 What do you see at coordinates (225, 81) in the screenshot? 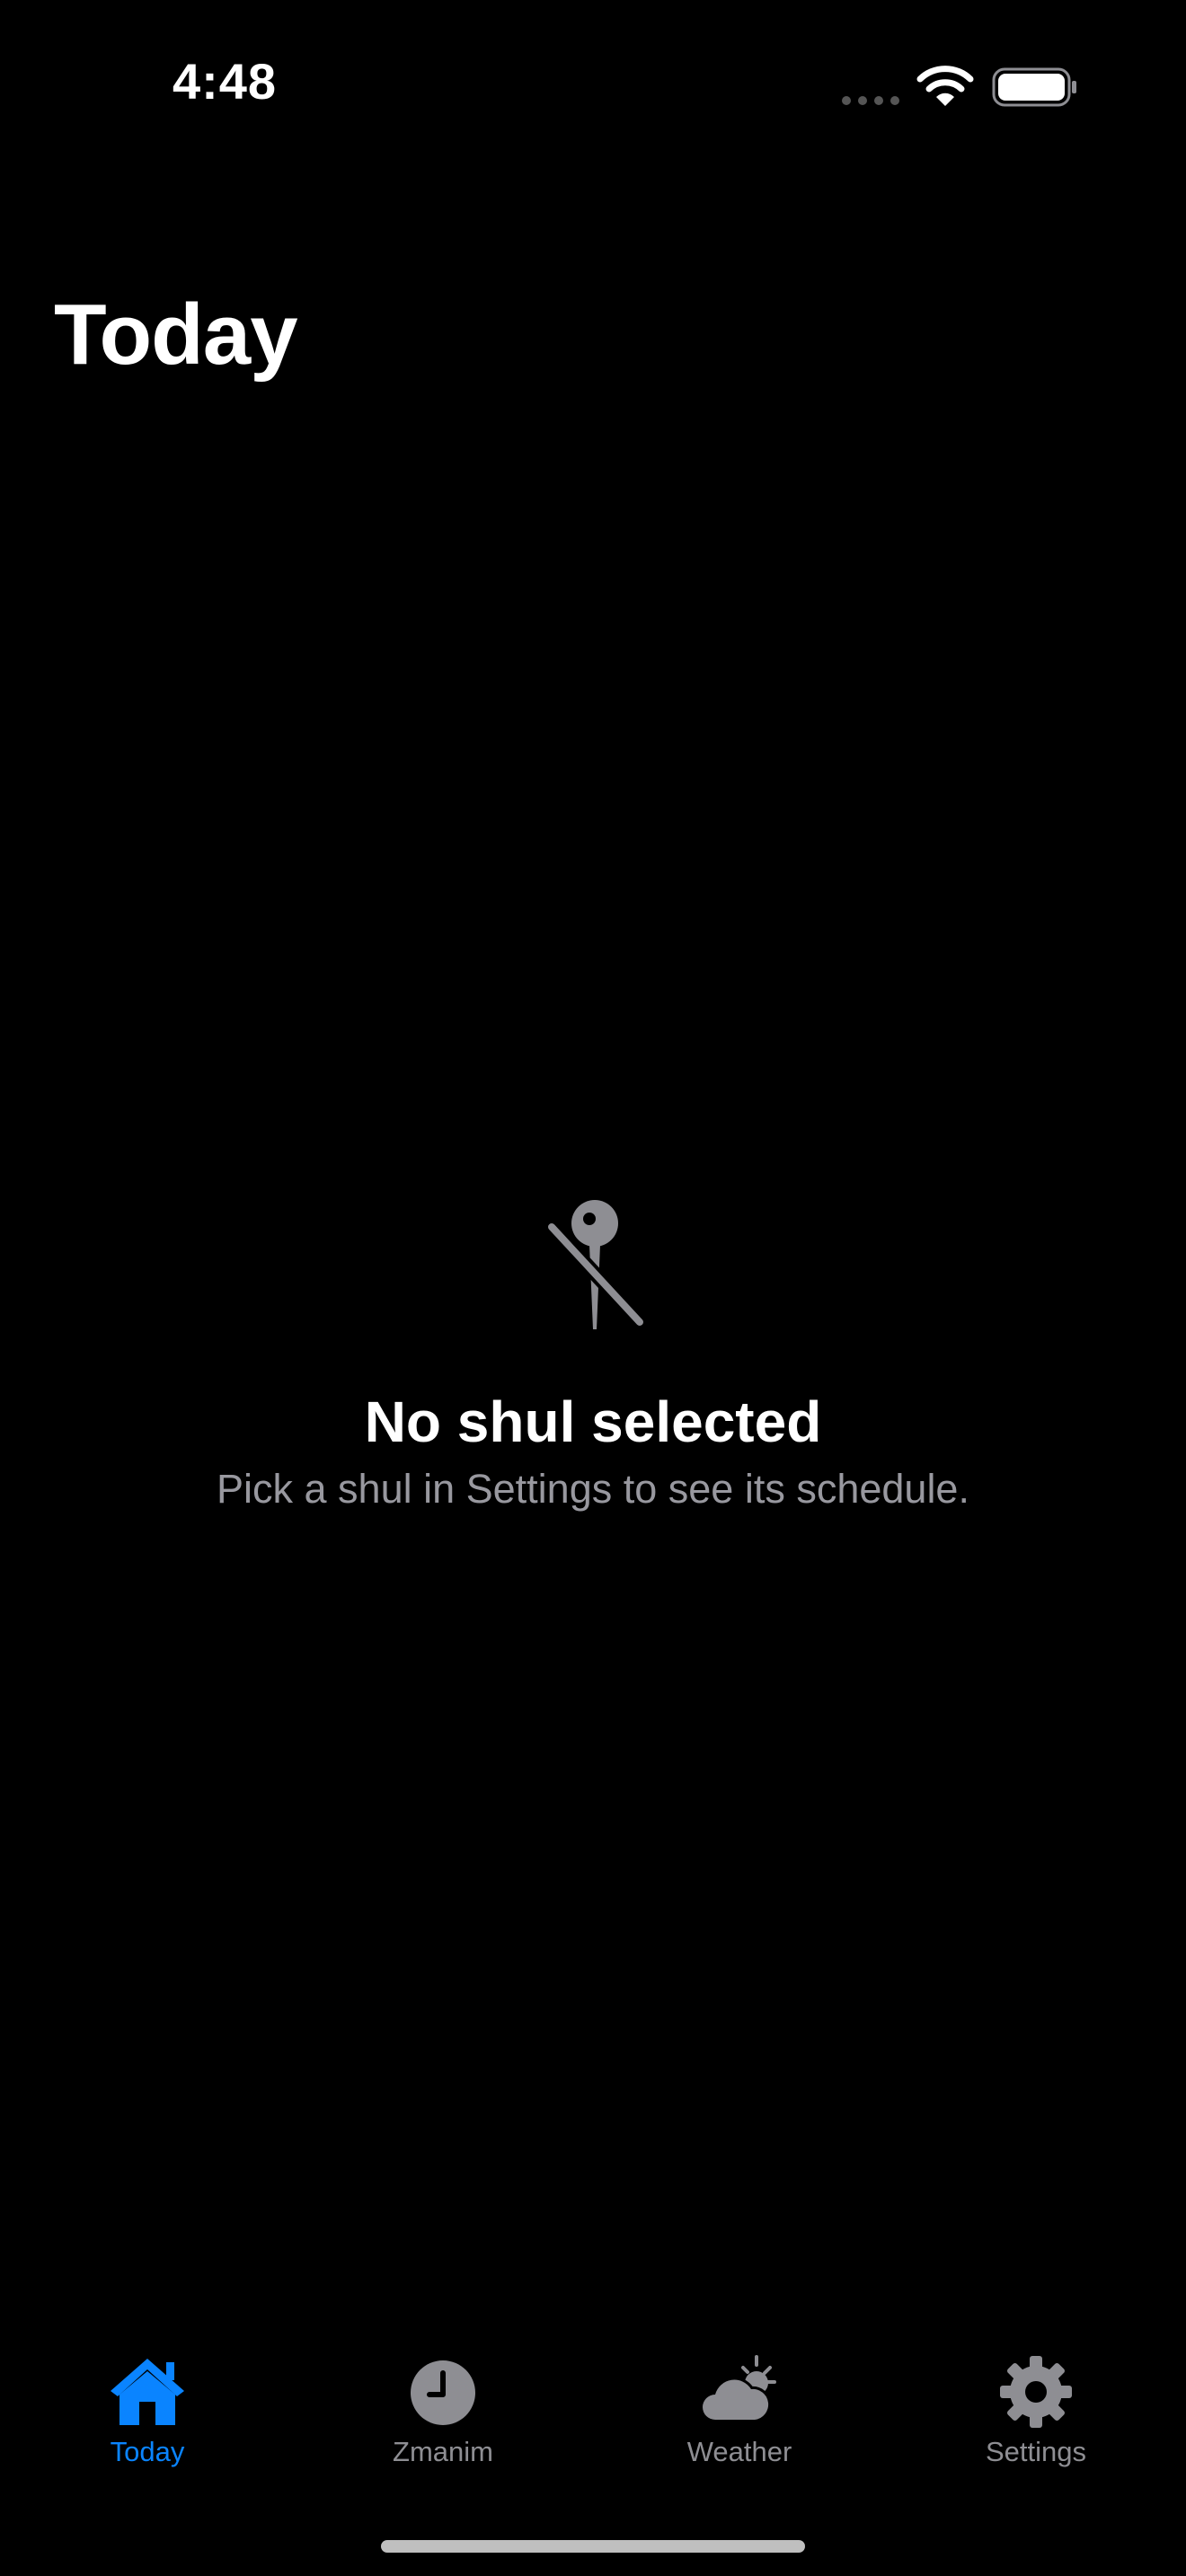
I see `status-time: 4:48` at bounding box center [225, 81].